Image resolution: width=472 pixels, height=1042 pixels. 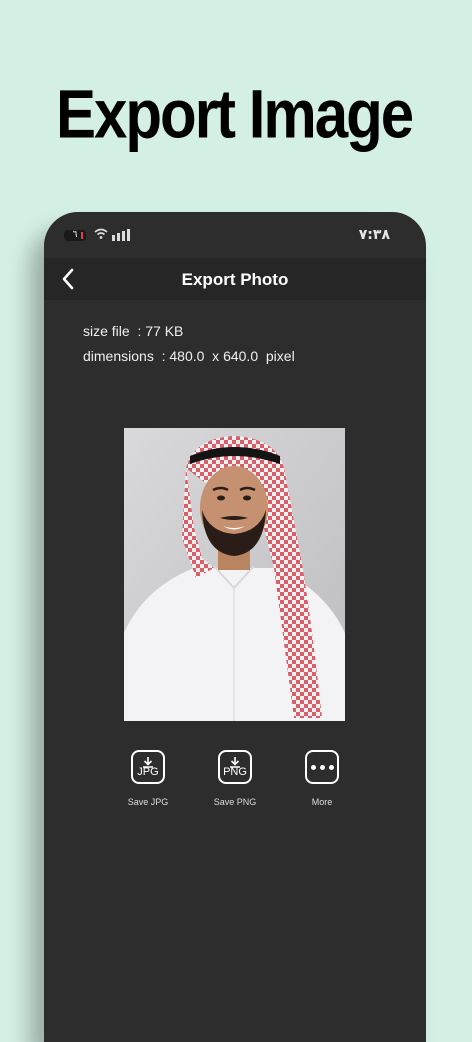 What do you see at coordinates (189, 356) in the screenshot?
I see `dimensions-text: dimensions : 480.0 x 640.0 pixel` at bounding box center [189, 356].